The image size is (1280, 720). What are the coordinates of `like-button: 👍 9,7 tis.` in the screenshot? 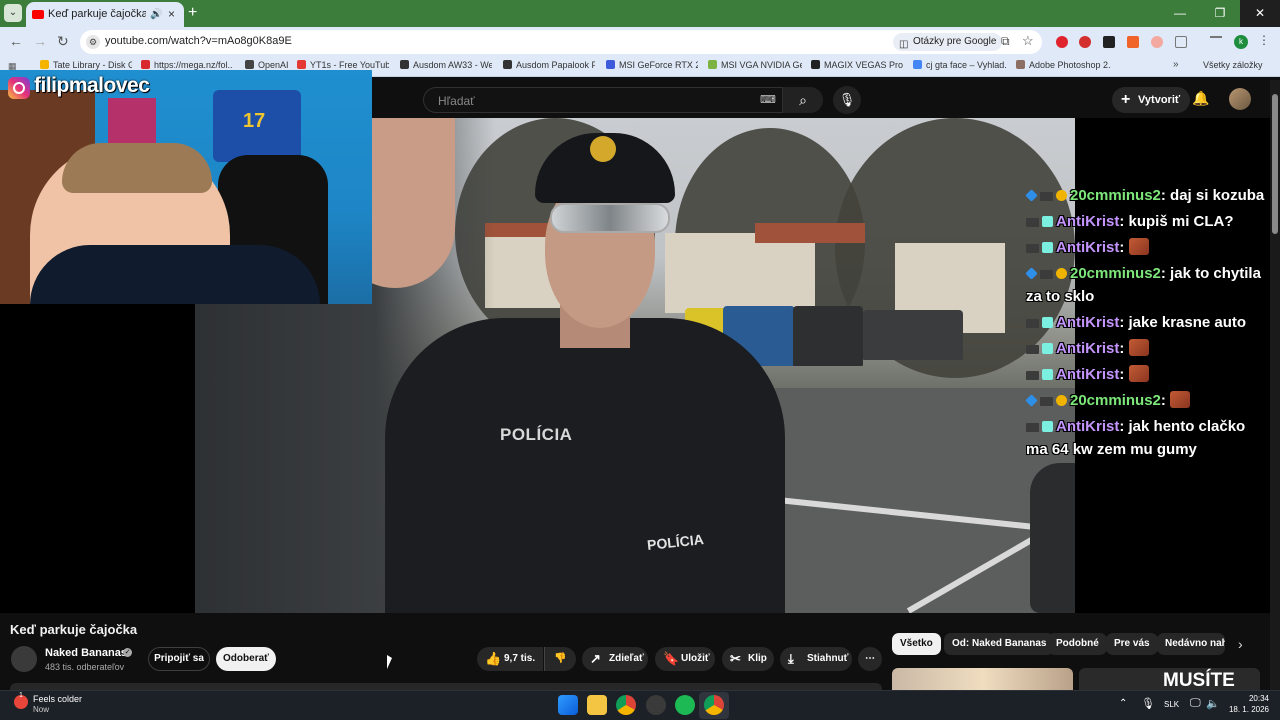 It's located at (510, 659).